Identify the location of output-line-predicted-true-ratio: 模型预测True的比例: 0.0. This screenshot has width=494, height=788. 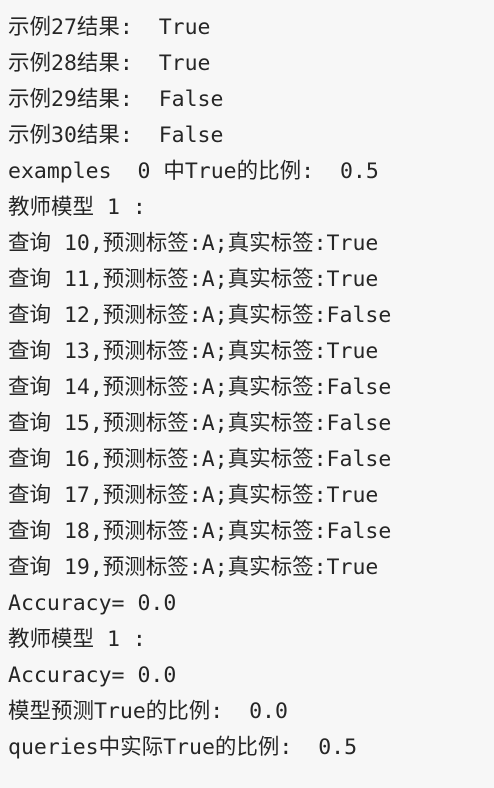
(148, 711).